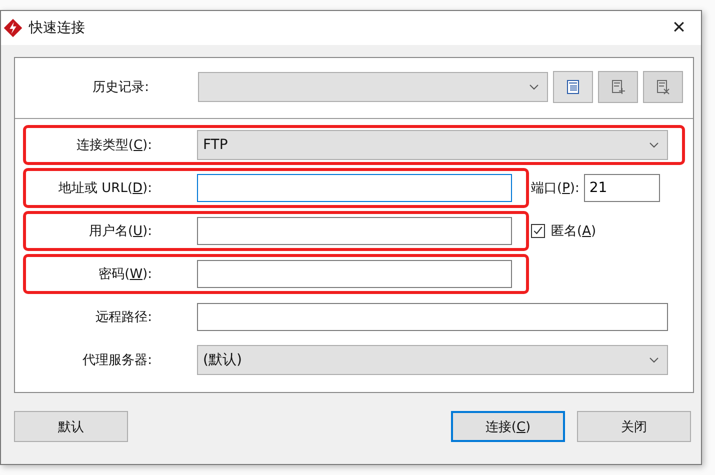 This screenshot has height=475, width=715. I want to click on port-label: 端口(P):, so click(555, 188).